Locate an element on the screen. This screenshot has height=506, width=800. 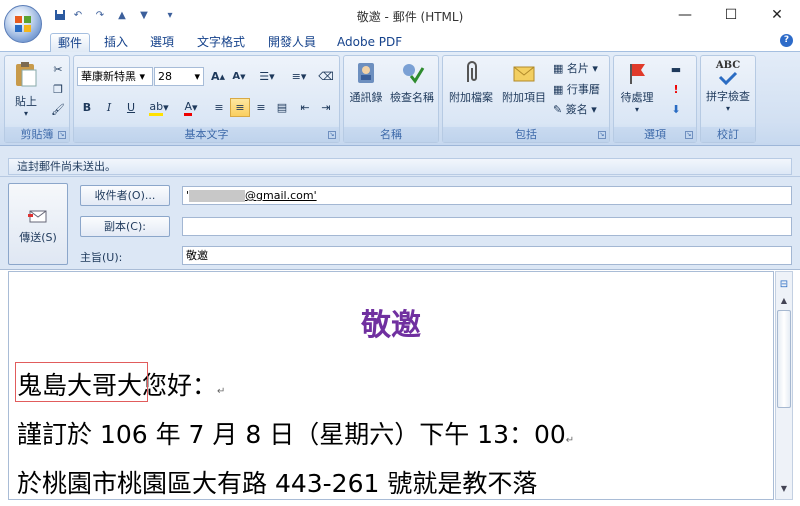
attach-file-label: 附加檔案 is located at coordinates (471, 97).